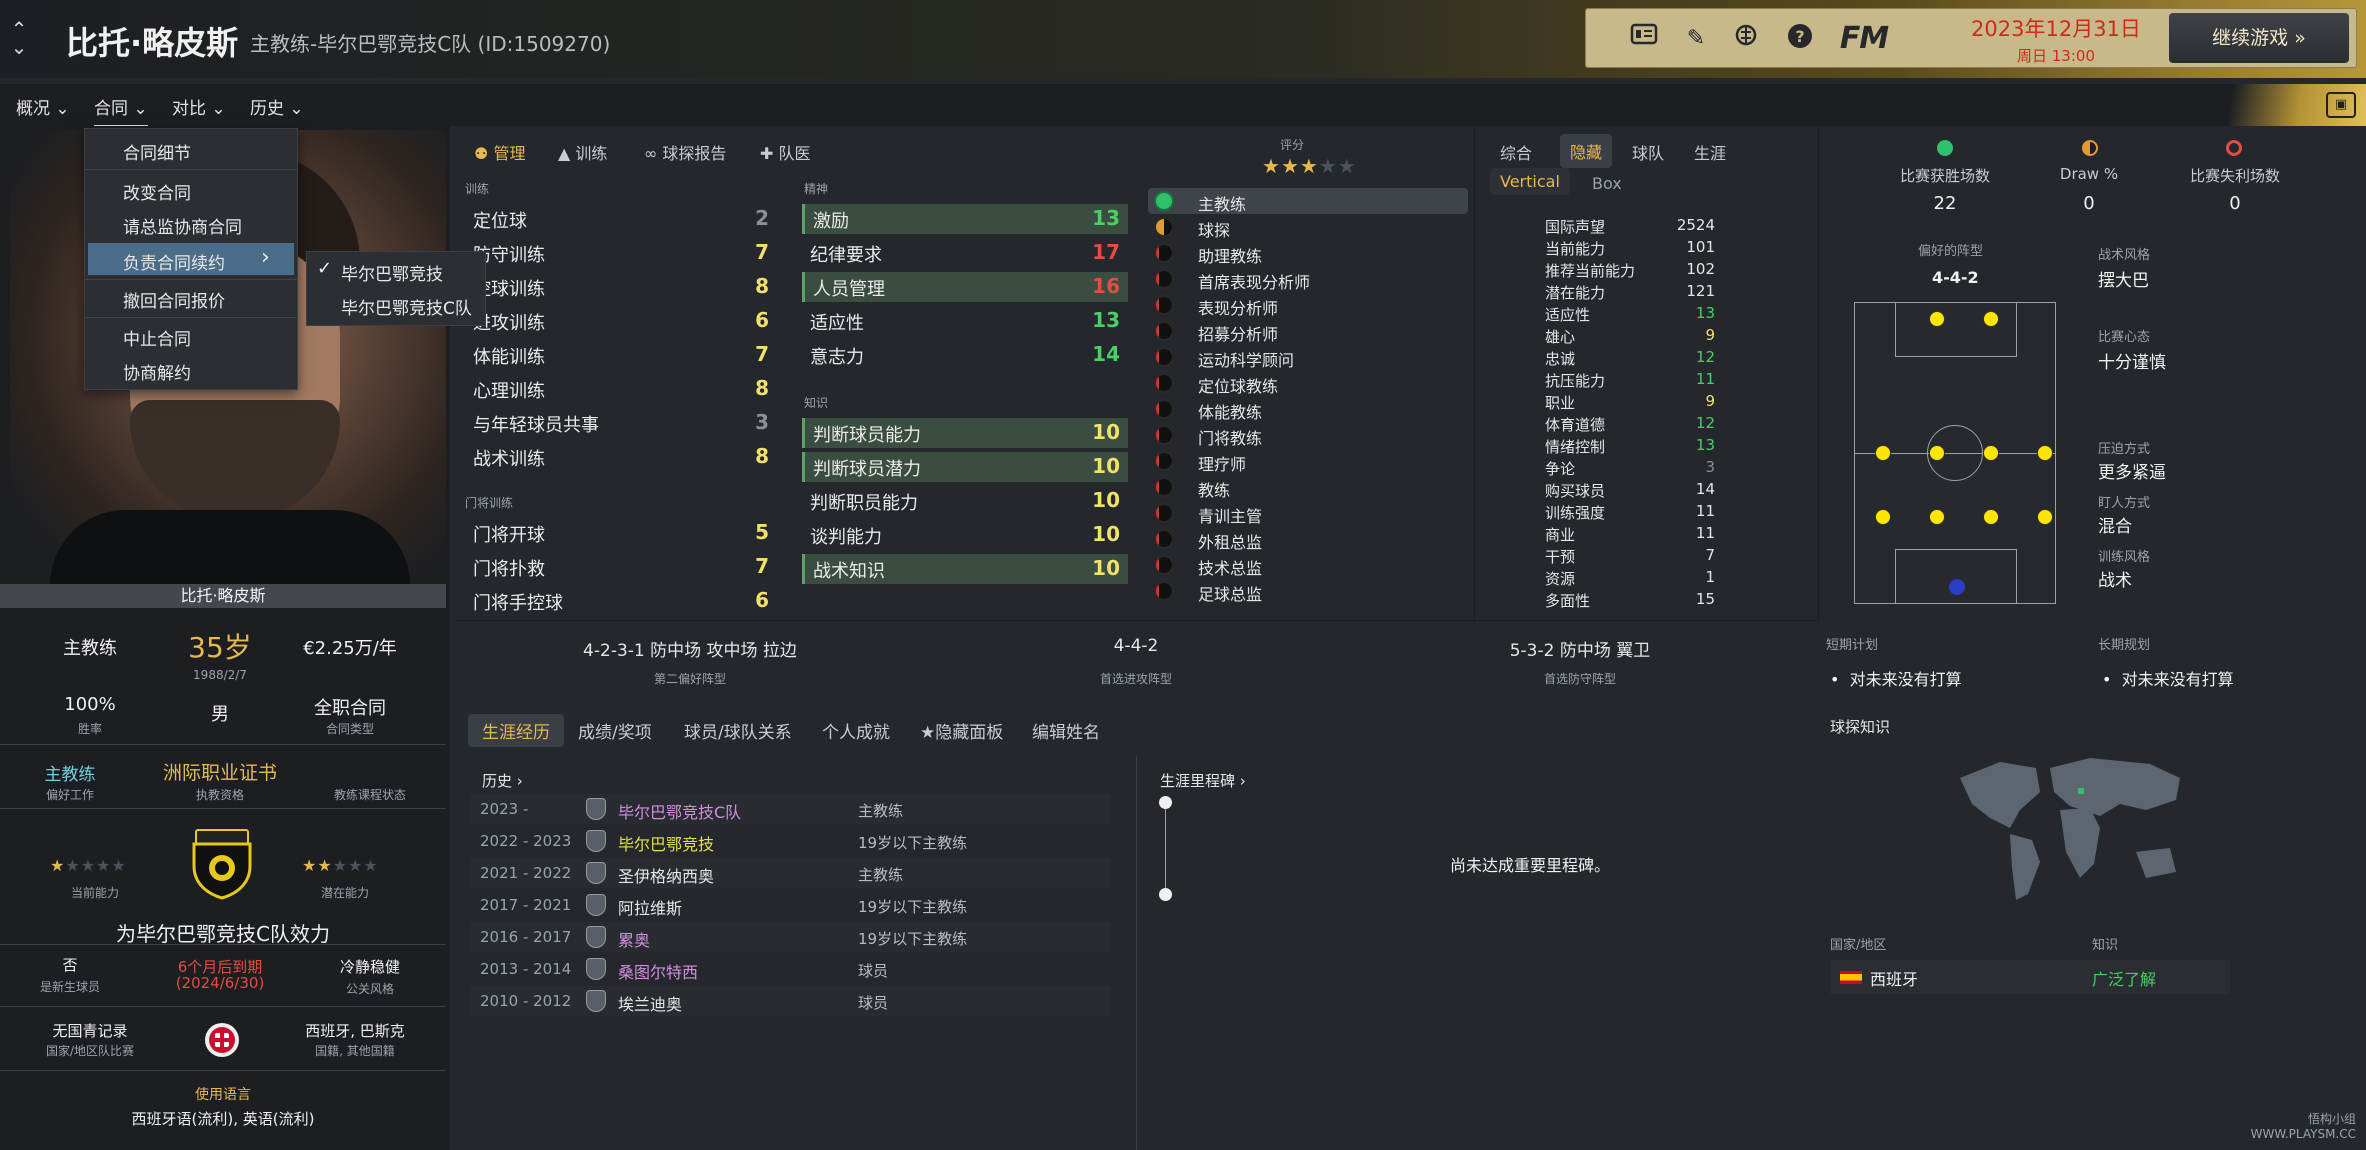 Image resolution: width=2366 pixels, height=1150 pixels. I want to click on career-row: 2013 - 2014 桑图尔特西 球员, so click(790, 969).